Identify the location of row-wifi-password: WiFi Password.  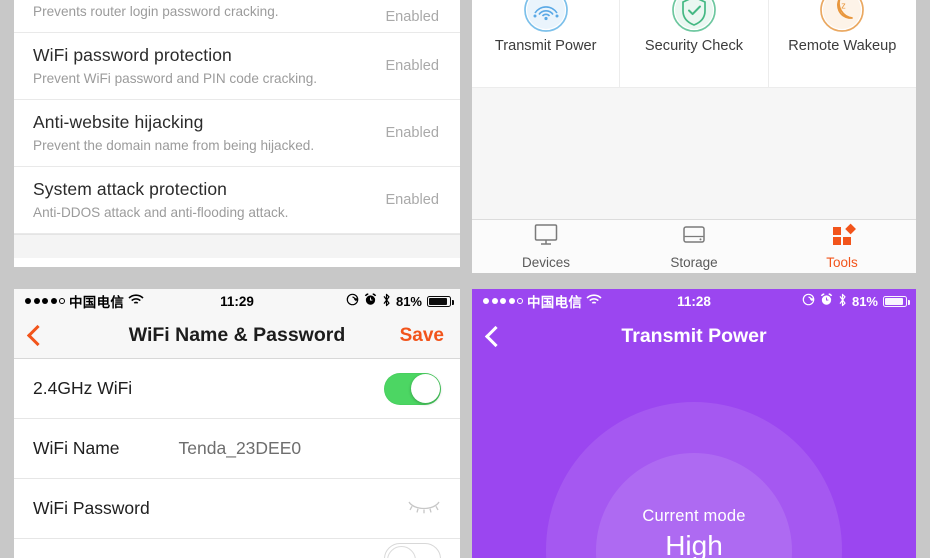
(237, 509).